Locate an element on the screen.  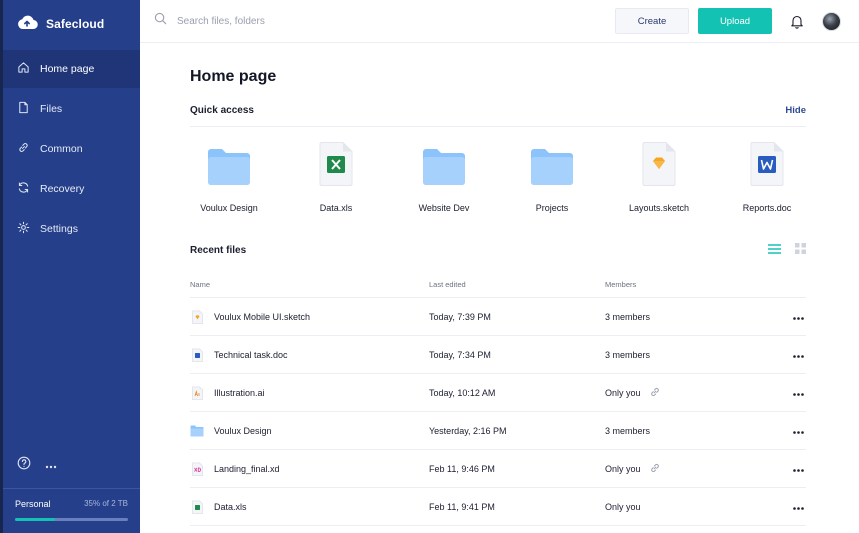
quick-access-label: Data.xls is located at coordinates (336, 208).